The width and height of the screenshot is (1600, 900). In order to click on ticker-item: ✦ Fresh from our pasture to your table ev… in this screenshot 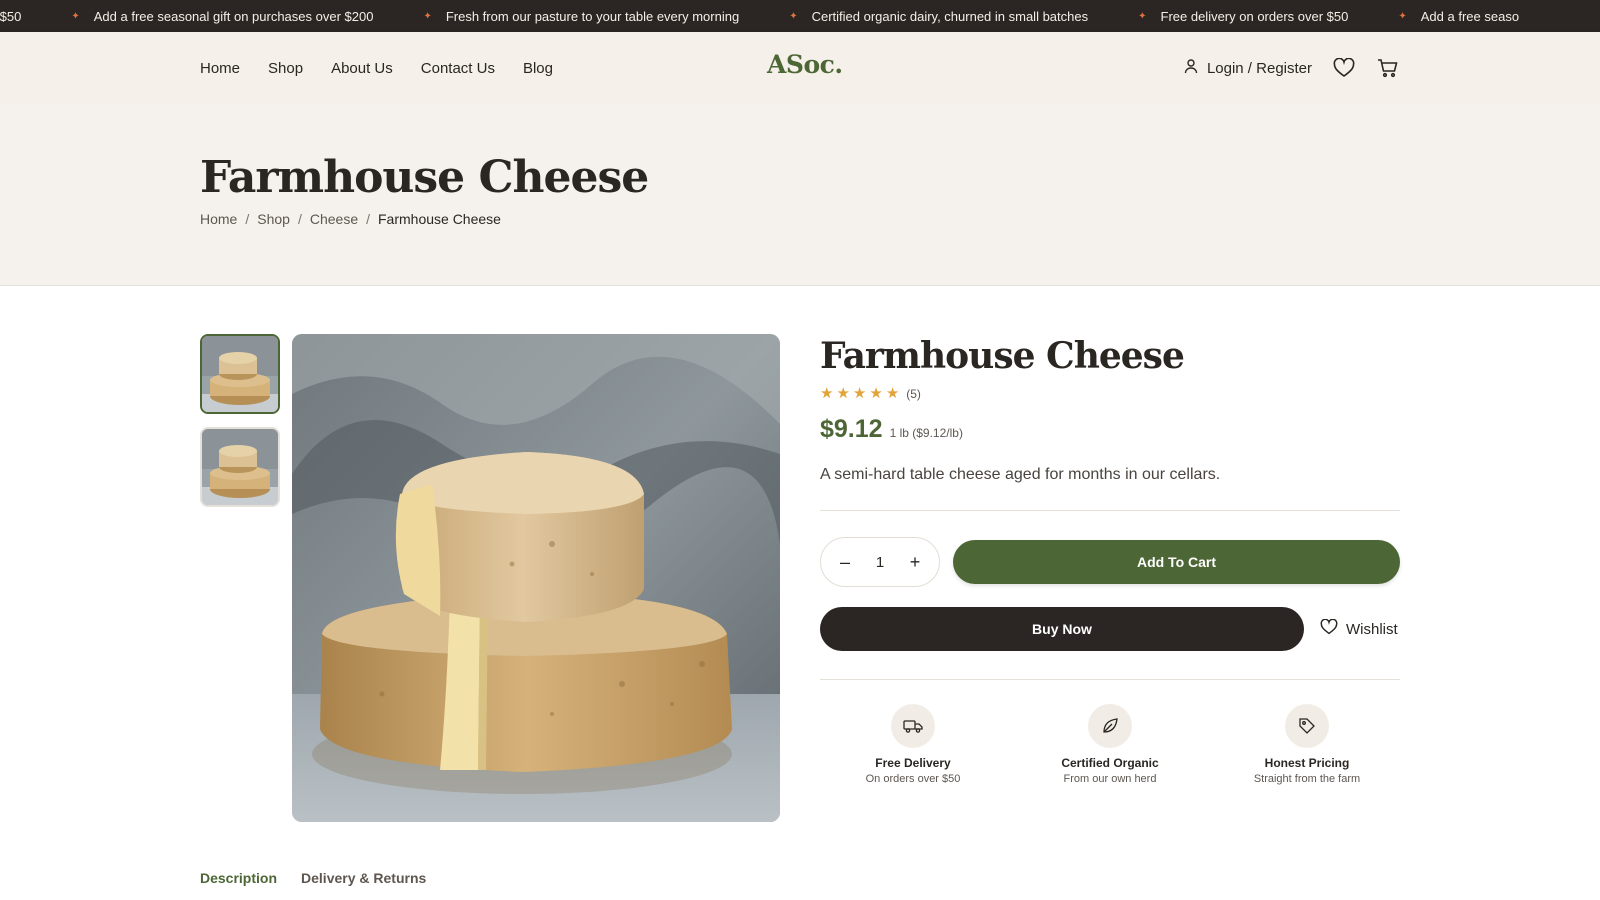, I will do `click(606, 16)`.